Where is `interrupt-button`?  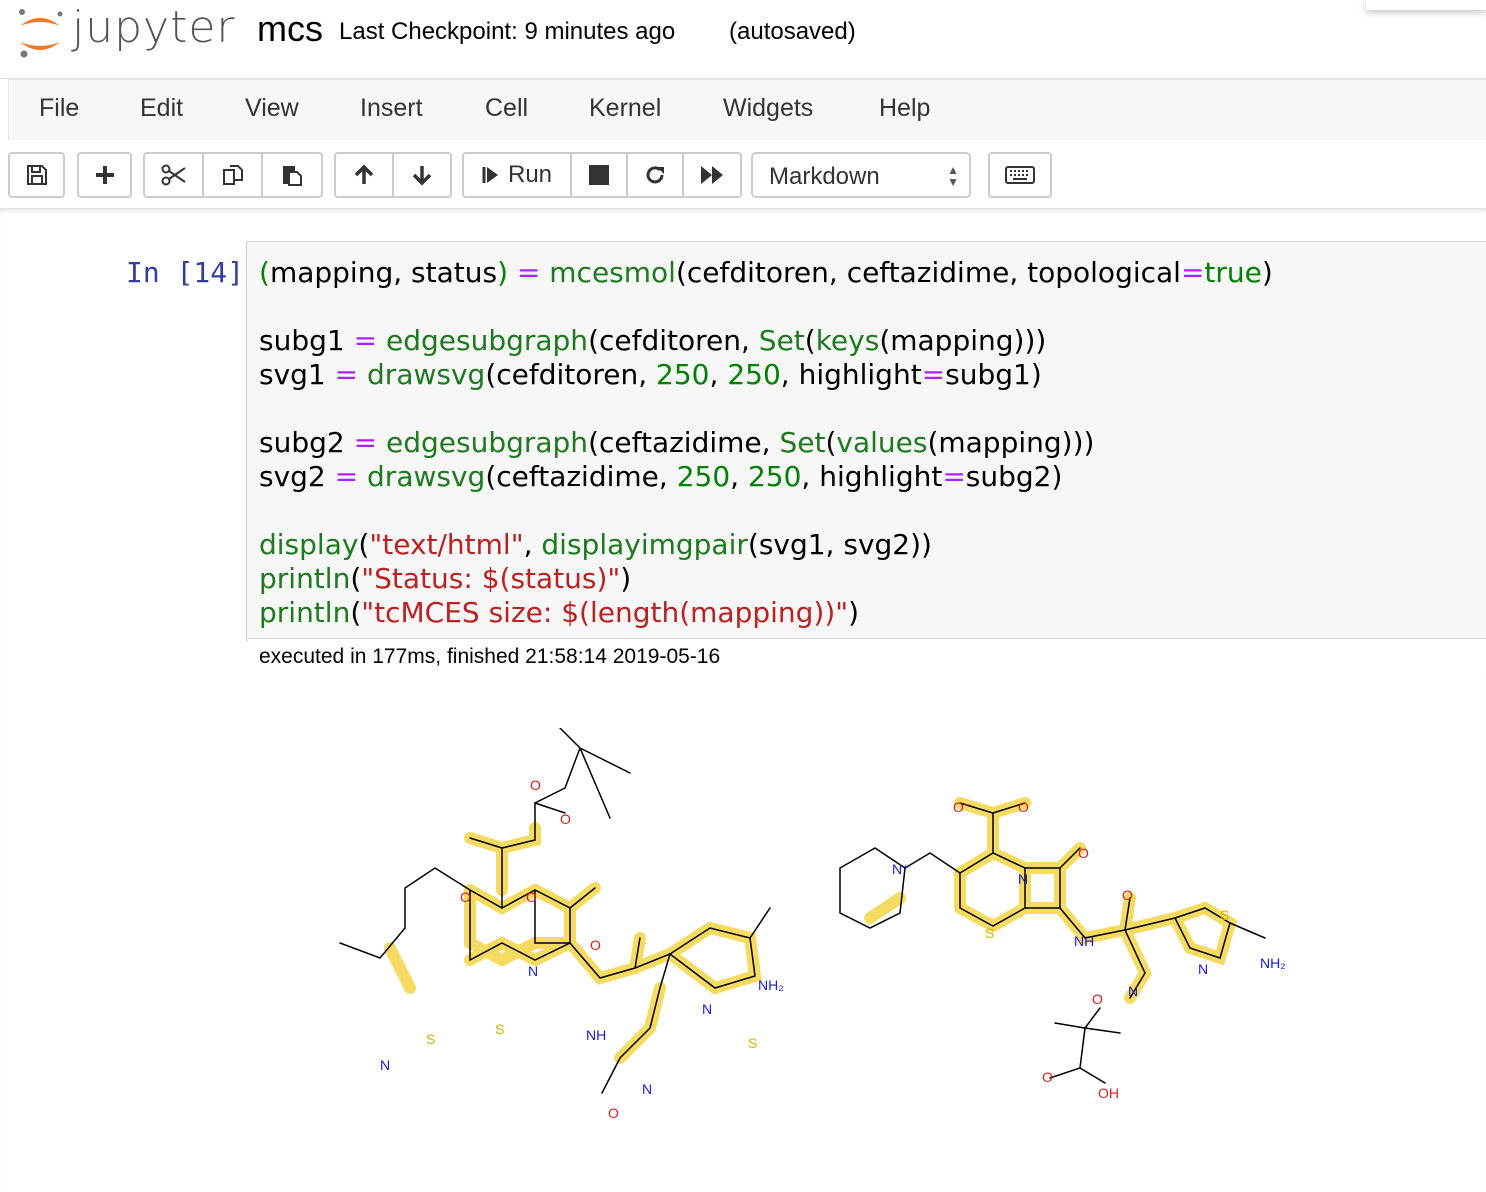
interrupt-button is located at coordinates (599, 175).